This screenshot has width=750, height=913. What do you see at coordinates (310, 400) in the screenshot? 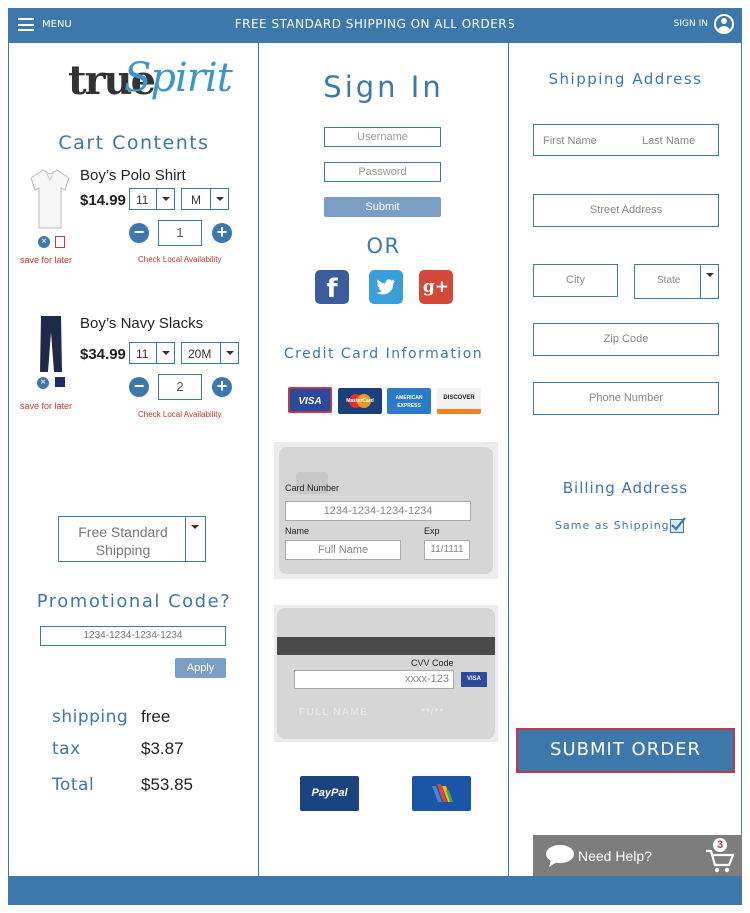
I see `visa-logo: VISA` at bounding box center [310, 400].